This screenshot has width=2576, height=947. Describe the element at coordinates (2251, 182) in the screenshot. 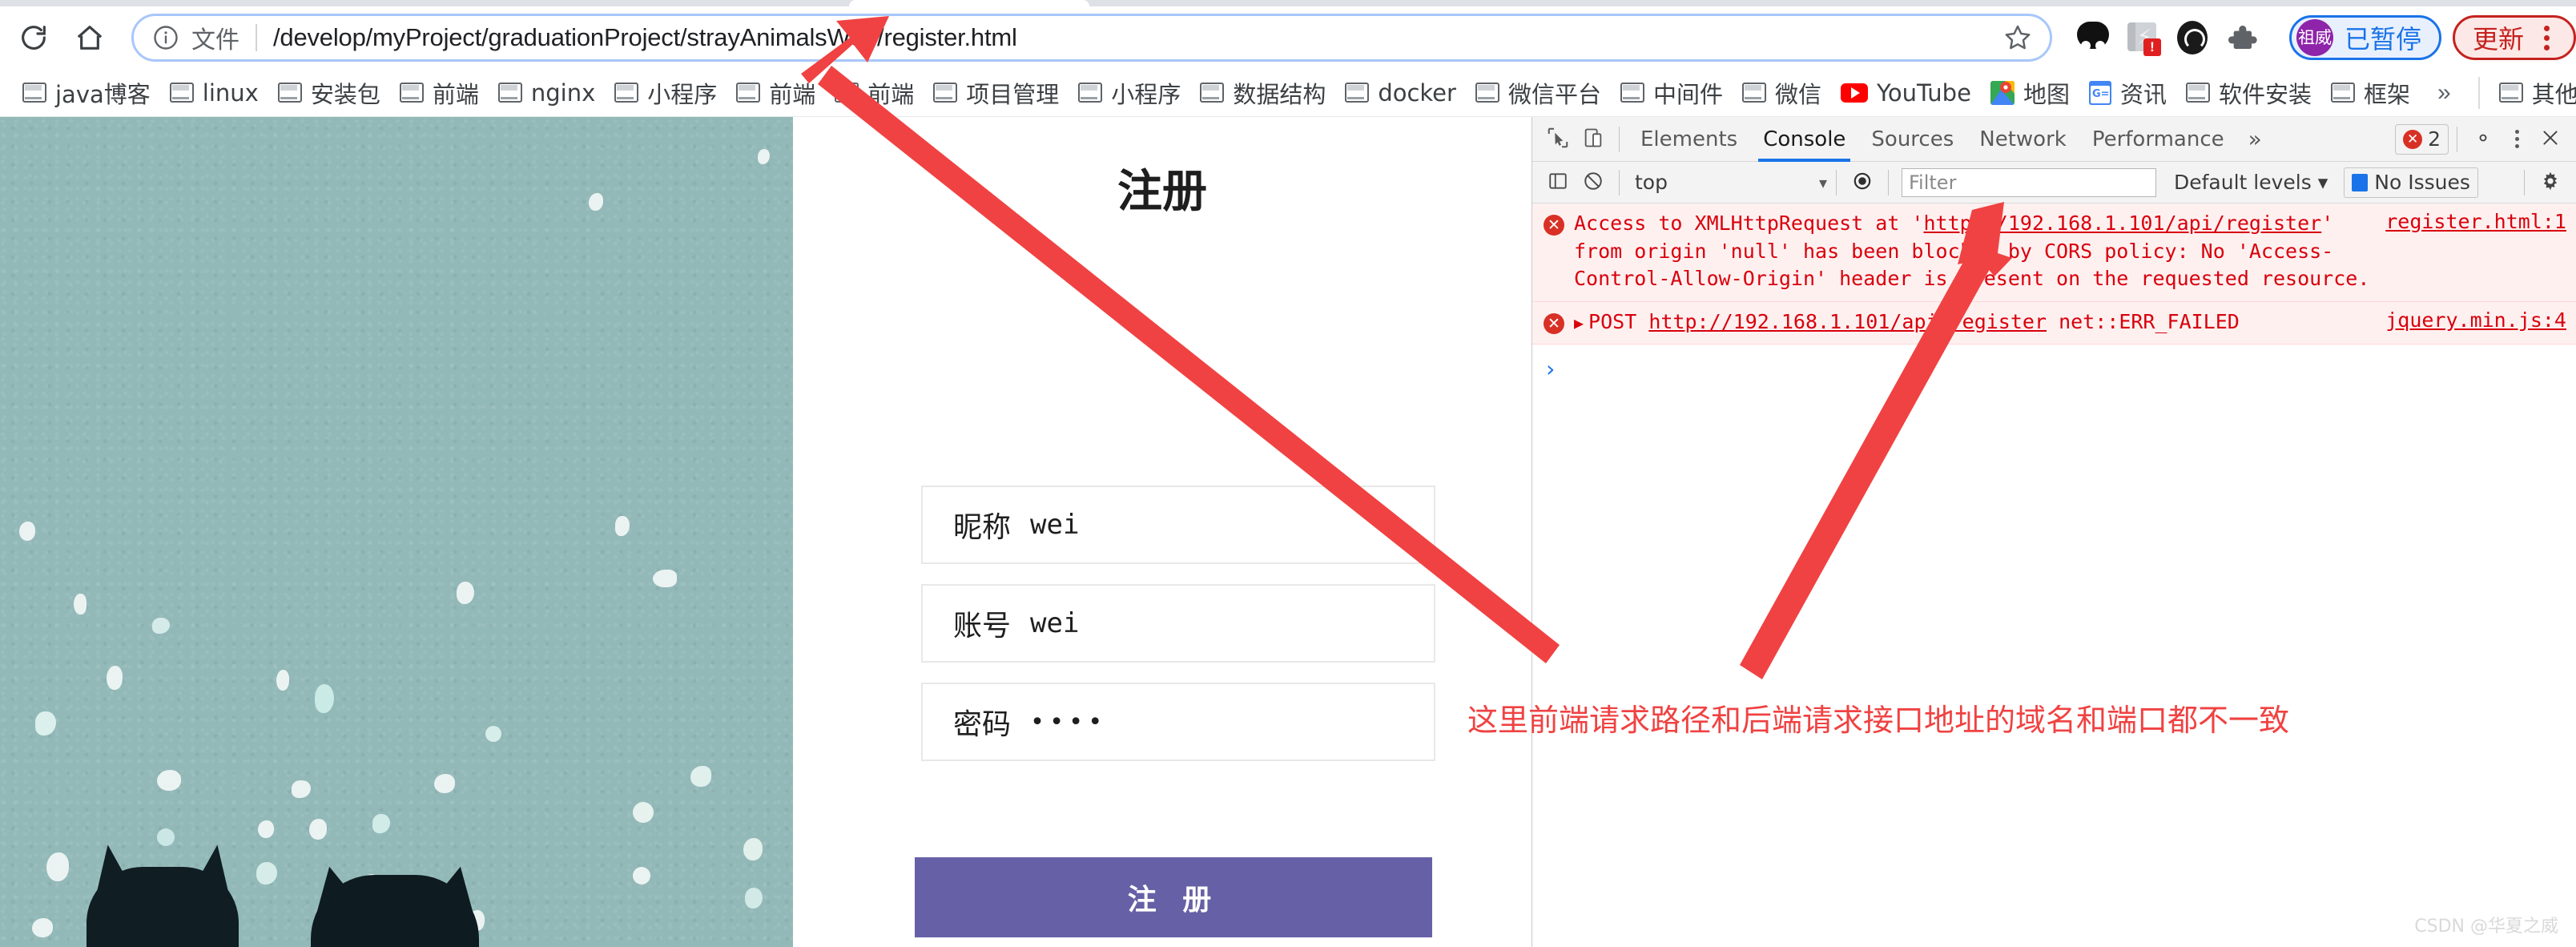

I see `log-levels-dropdown: Default levels ▾` at that location.